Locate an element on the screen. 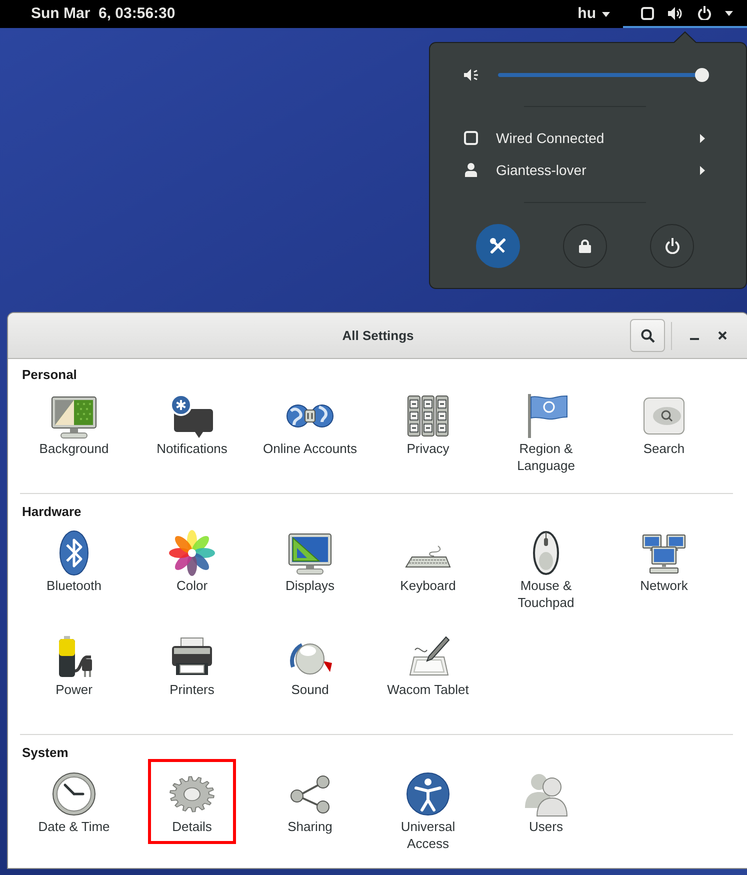  section-title: Personal is located at coordinates (49, 374).